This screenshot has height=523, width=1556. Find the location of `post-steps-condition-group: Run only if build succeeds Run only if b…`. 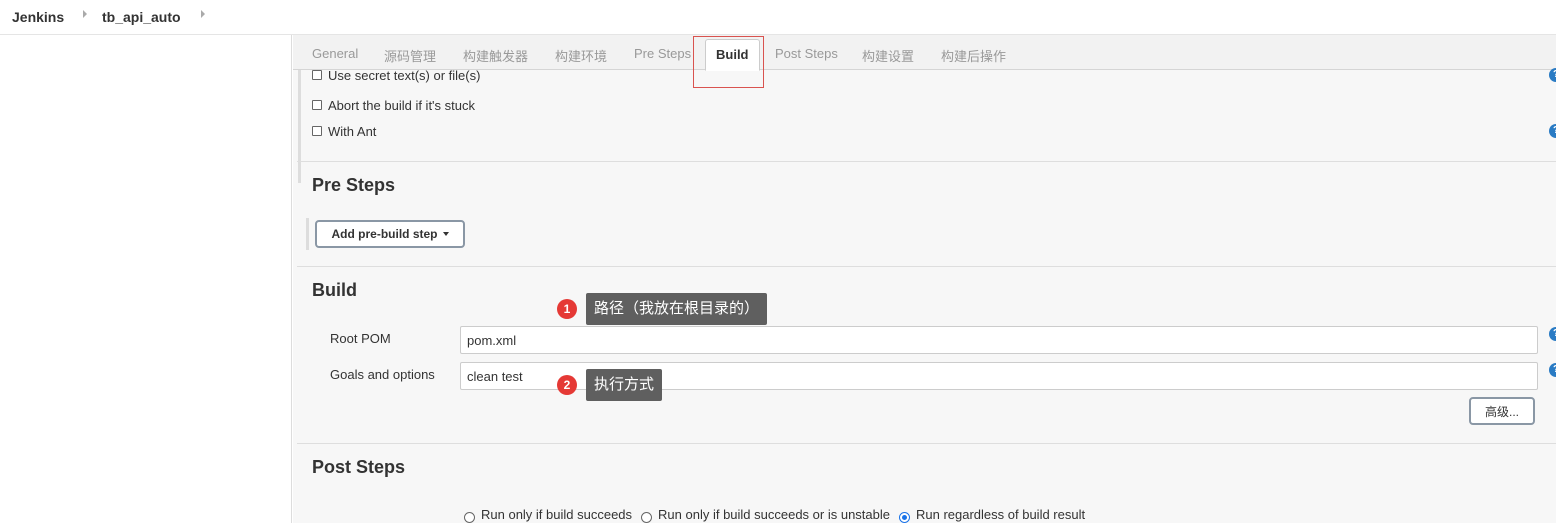

post-steps-condition-group: Run only if build succeeds Run only if b… is located at coordinates (779, 515).